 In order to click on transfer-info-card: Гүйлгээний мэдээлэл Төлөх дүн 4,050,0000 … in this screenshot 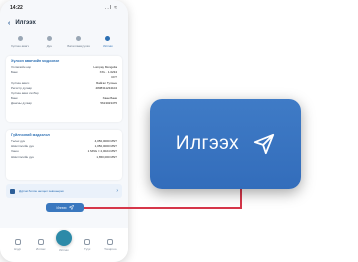, I will do `click(64, 155)`.